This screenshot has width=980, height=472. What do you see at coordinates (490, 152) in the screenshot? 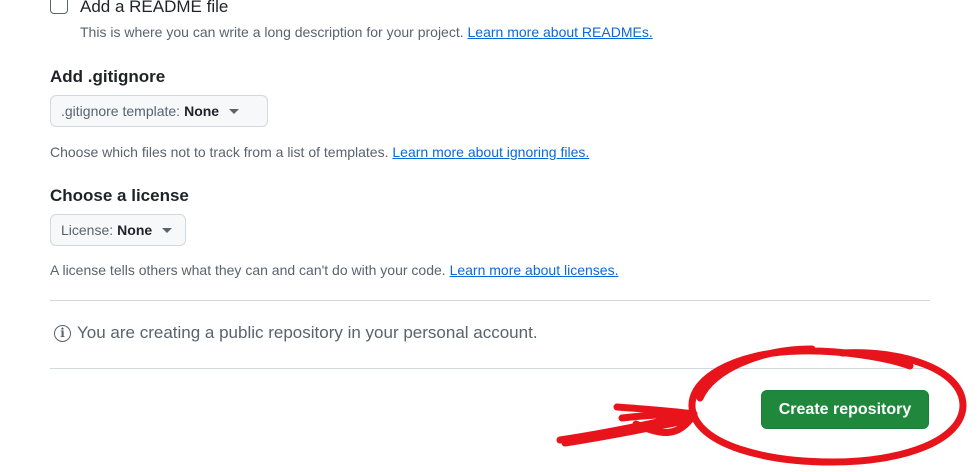
I see `gitignore-learn-more-link: Learn more about ignoring files.` at bounding box center [490, 152].